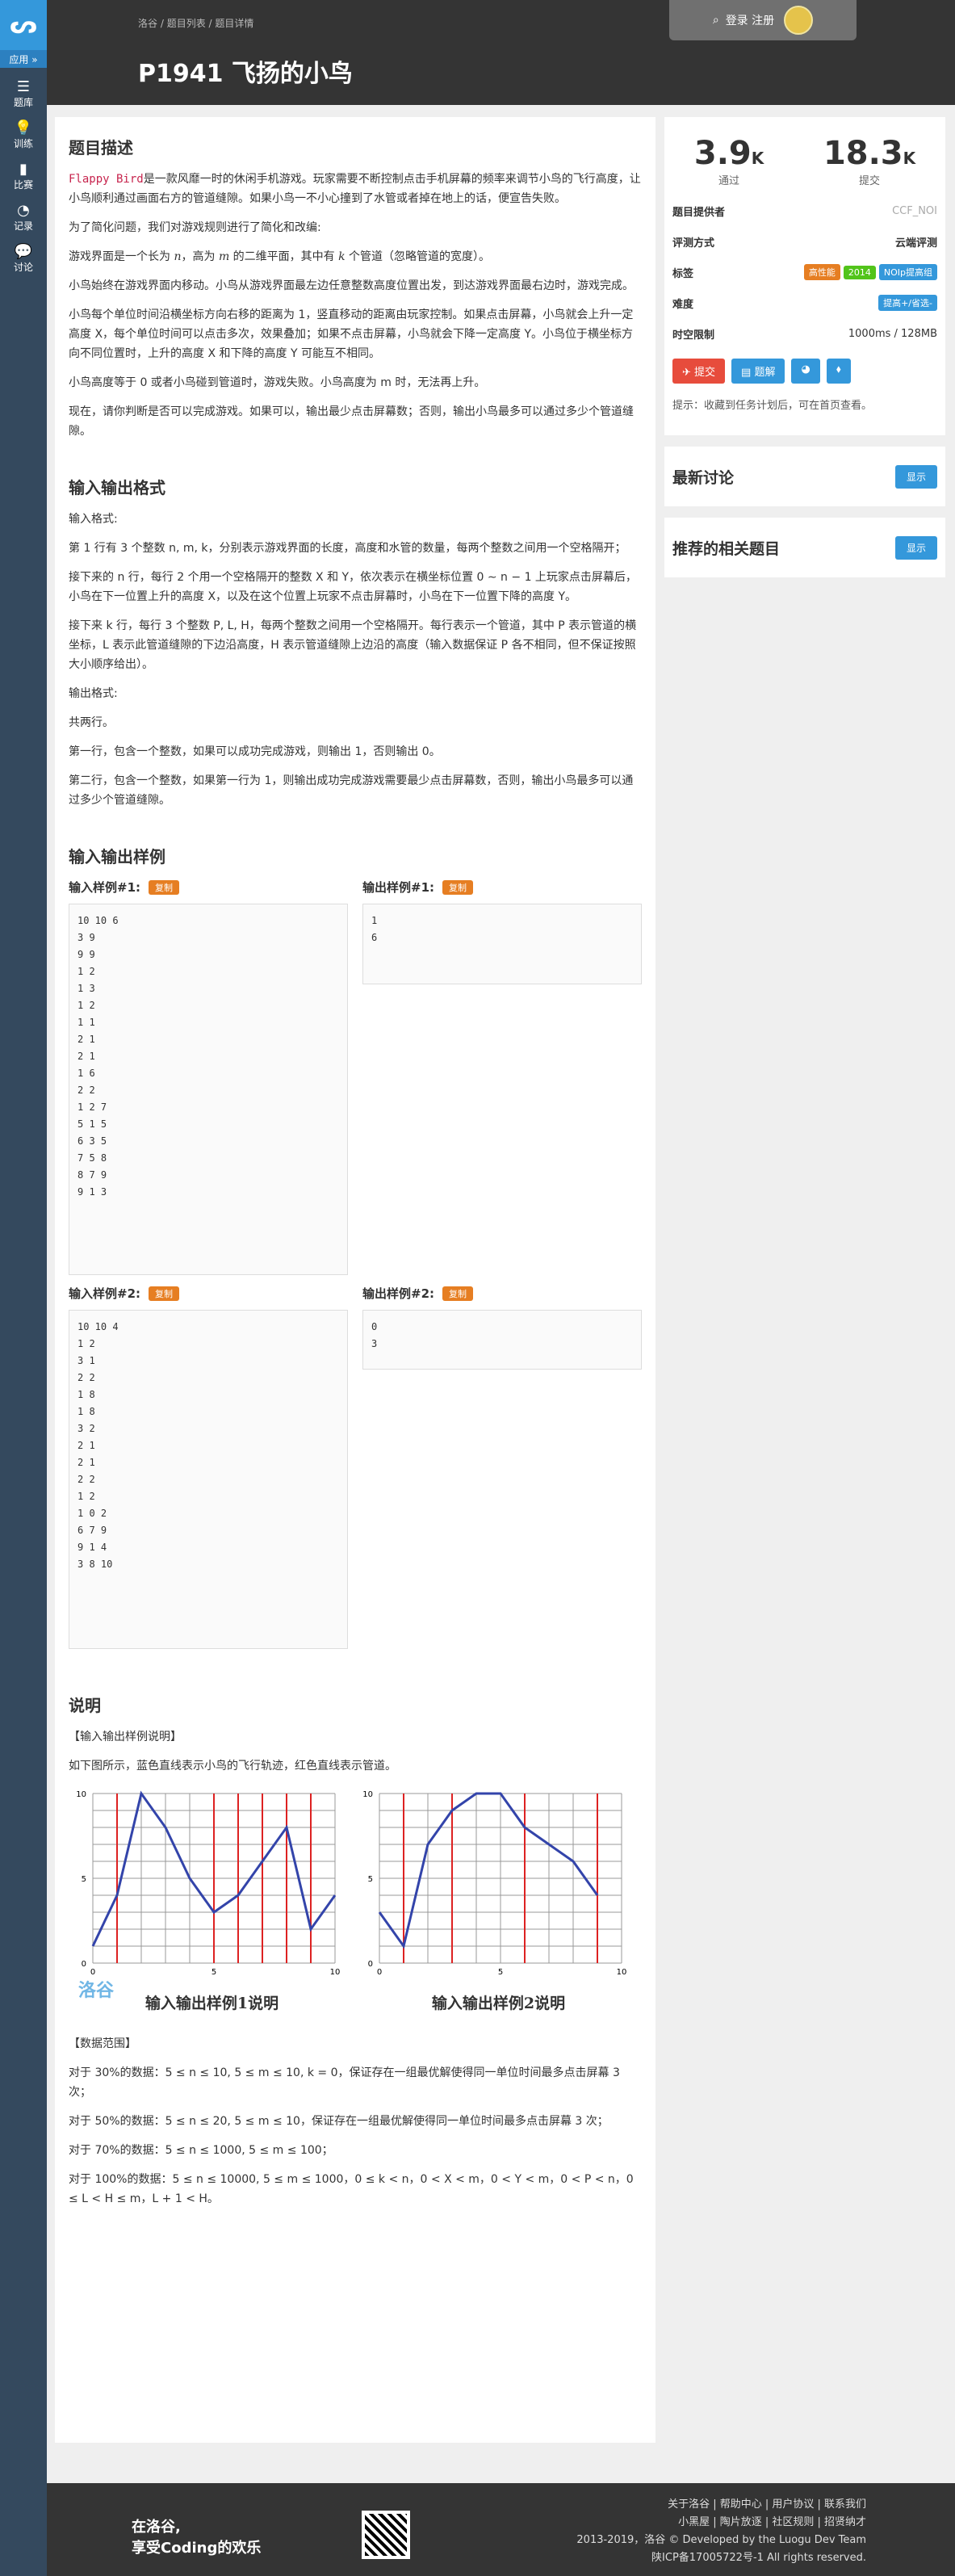 The width and height of the screenshot is (955, 2576). I want to click on apps-toggle: 应用 », so click(23, 59).